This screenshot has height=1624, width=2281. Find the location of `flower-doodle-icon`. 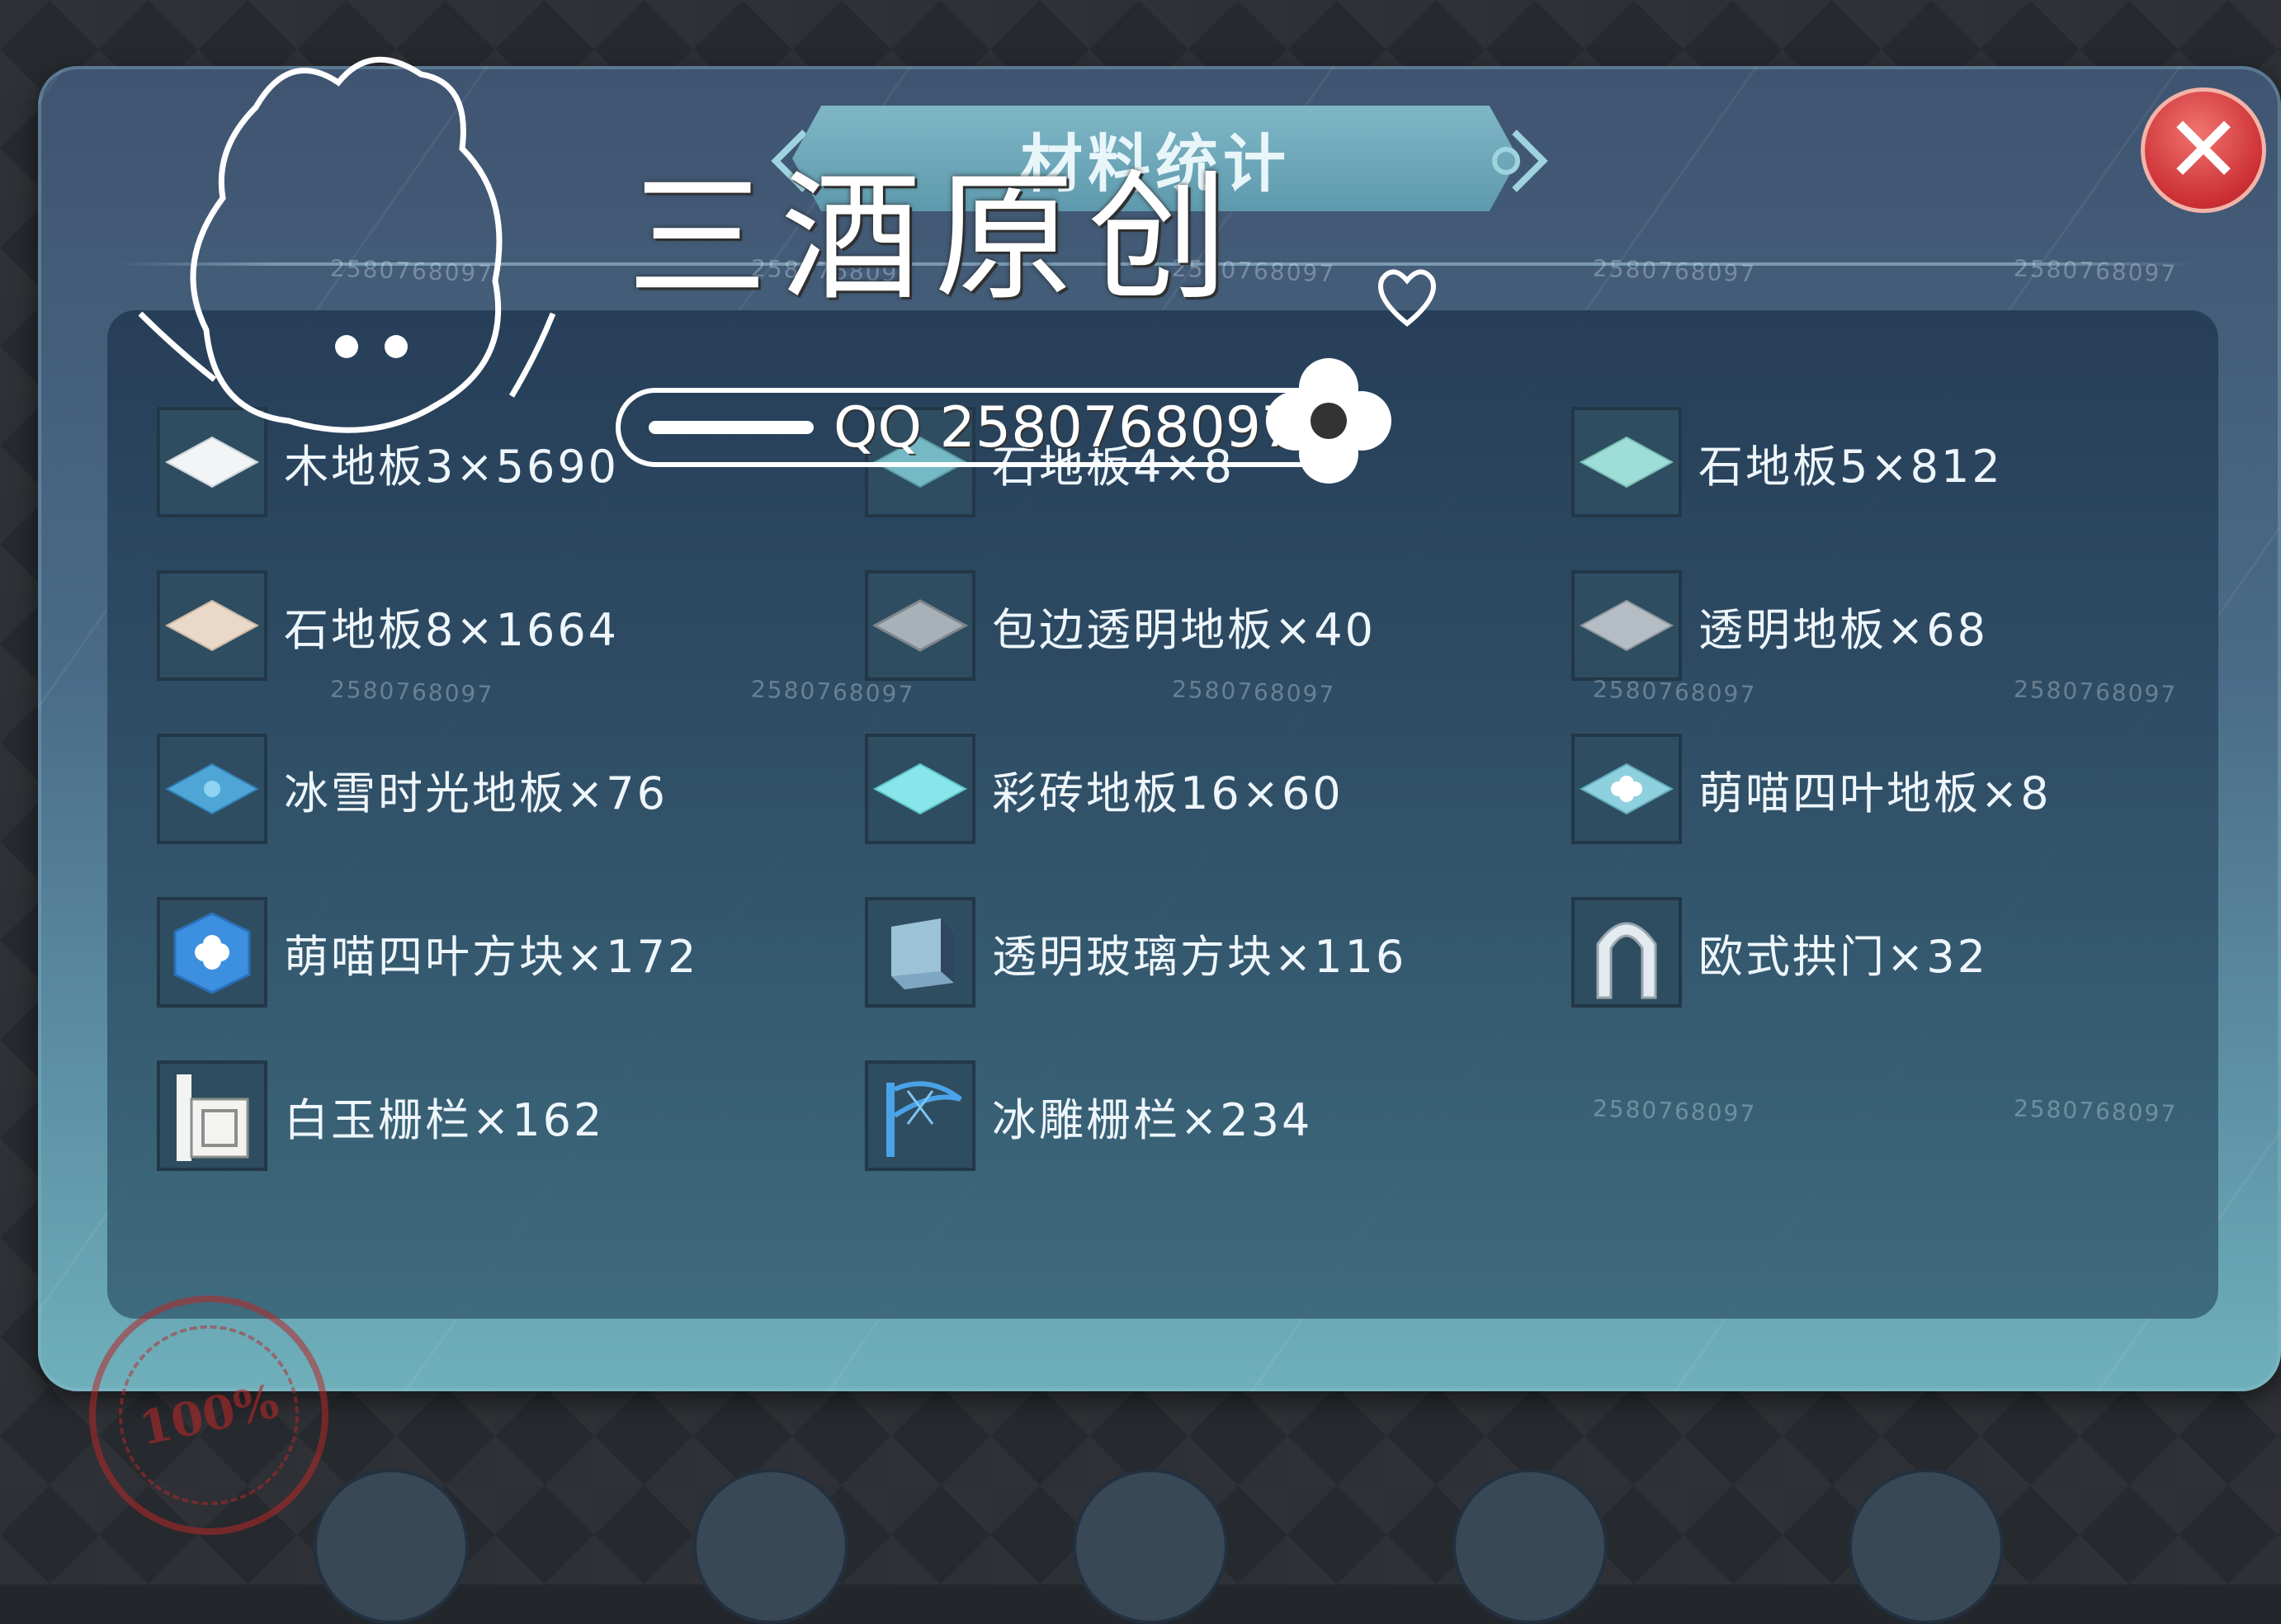

flower-doodle-icon is located at coordinates (1329, 421).